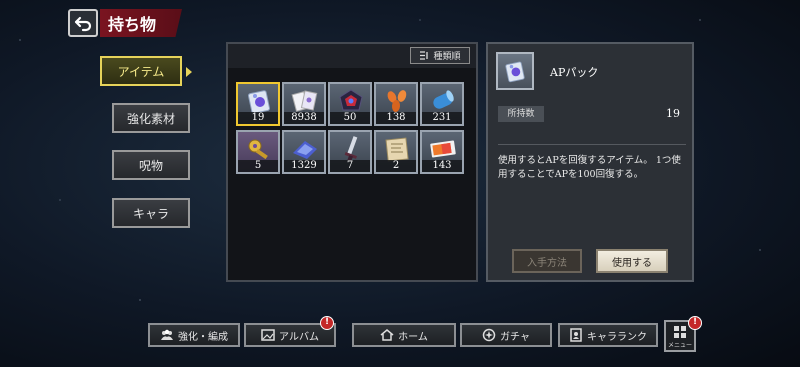 Image resolution: width=800 pixels, height=367 pixels. Describe the element at coordinates (258, 118) in the screenshot. I see `item-count: 19` at that location.